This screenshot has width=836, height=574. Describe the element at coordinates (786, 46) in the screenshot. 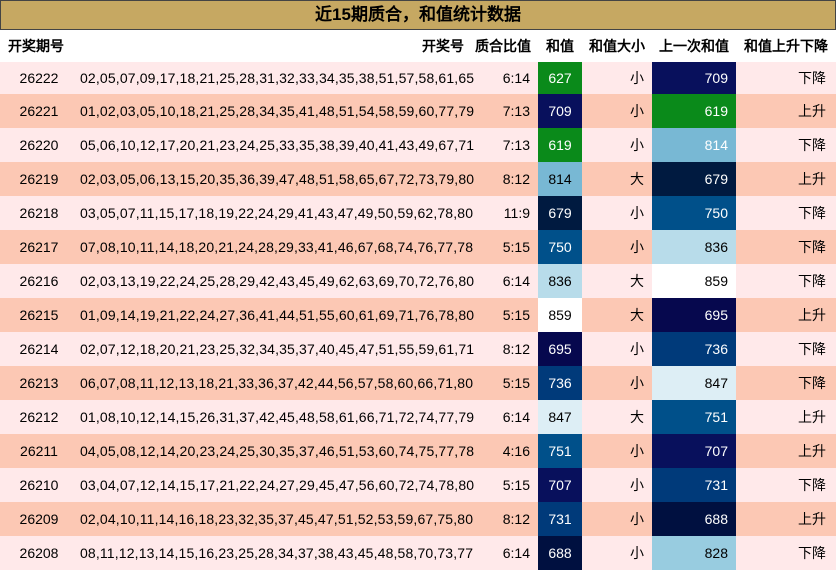

I see `header-trend: 和值上升下降` at that location.